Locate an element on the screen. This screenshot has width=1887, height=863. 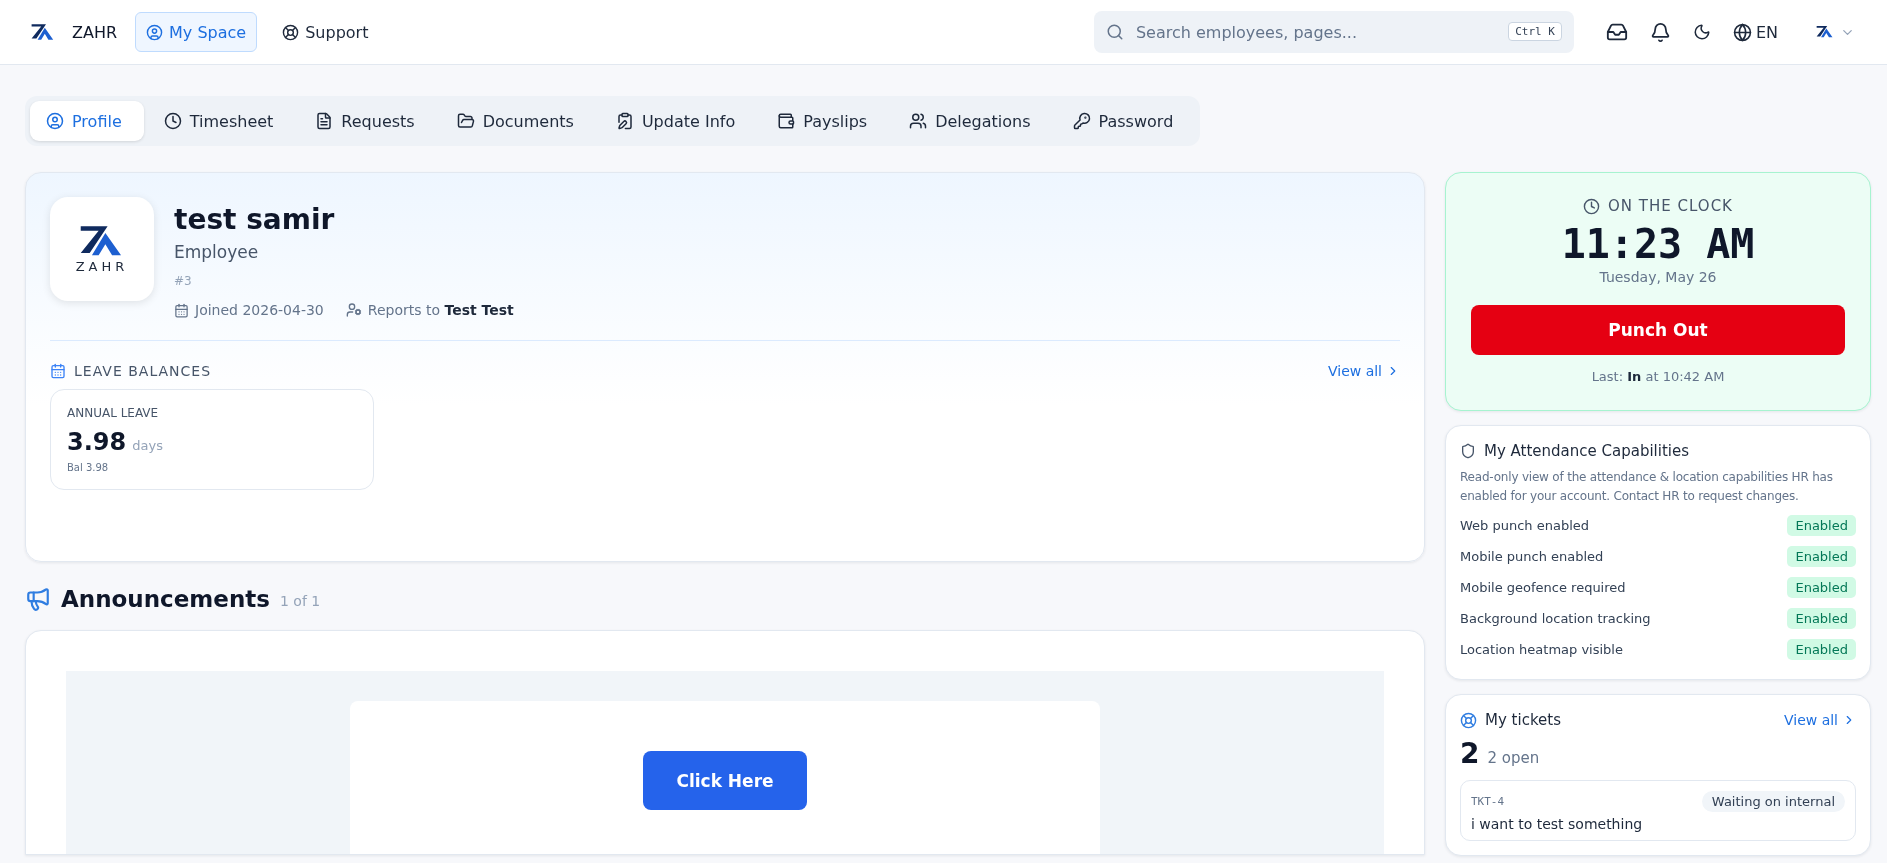
tab: Timesheet is located at coordinates (221, 121).